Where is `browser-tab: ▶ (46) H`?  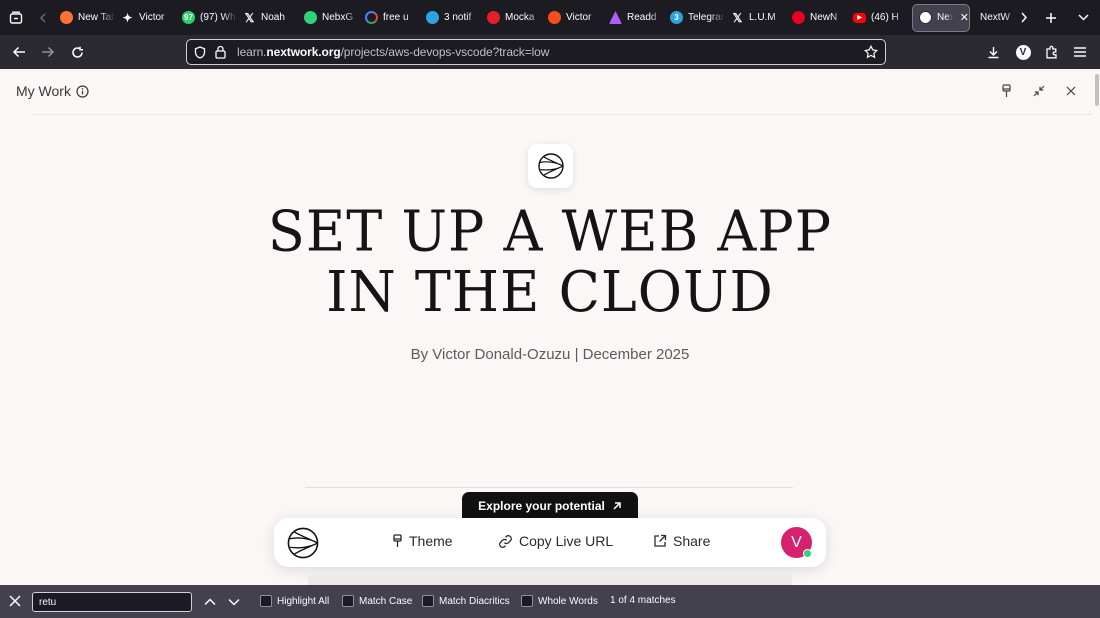 browser-tab: ▶ (46) H is located at coordinates (877, 18).